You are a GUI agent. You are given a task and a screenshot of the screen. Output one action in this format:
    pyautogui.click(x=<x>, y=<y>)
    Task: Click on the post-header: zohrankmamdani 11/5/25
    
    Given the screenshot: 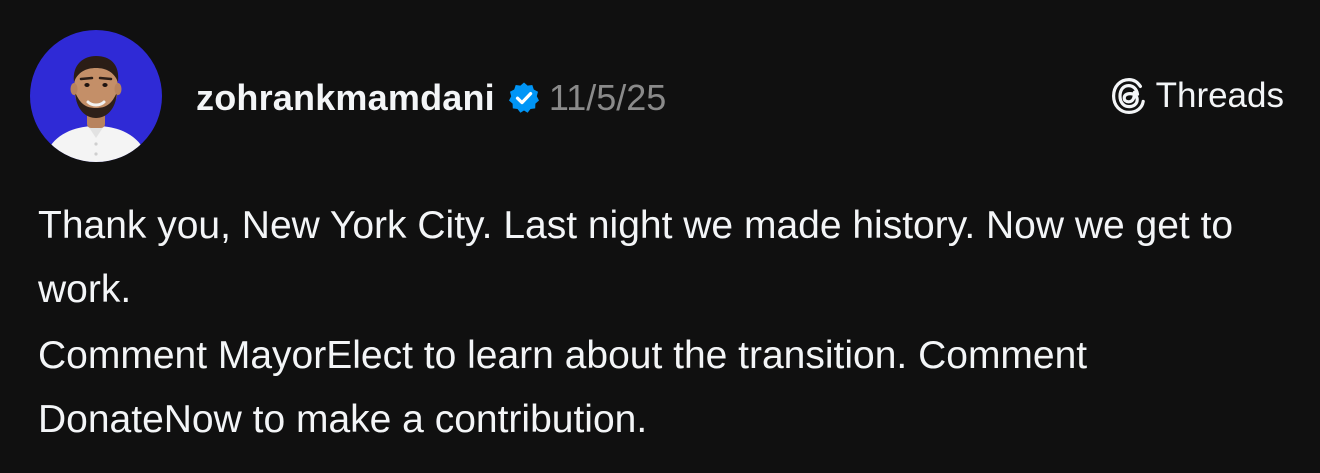 What is the action you would take?
    pyautogui.click(x=431, y=98)
    